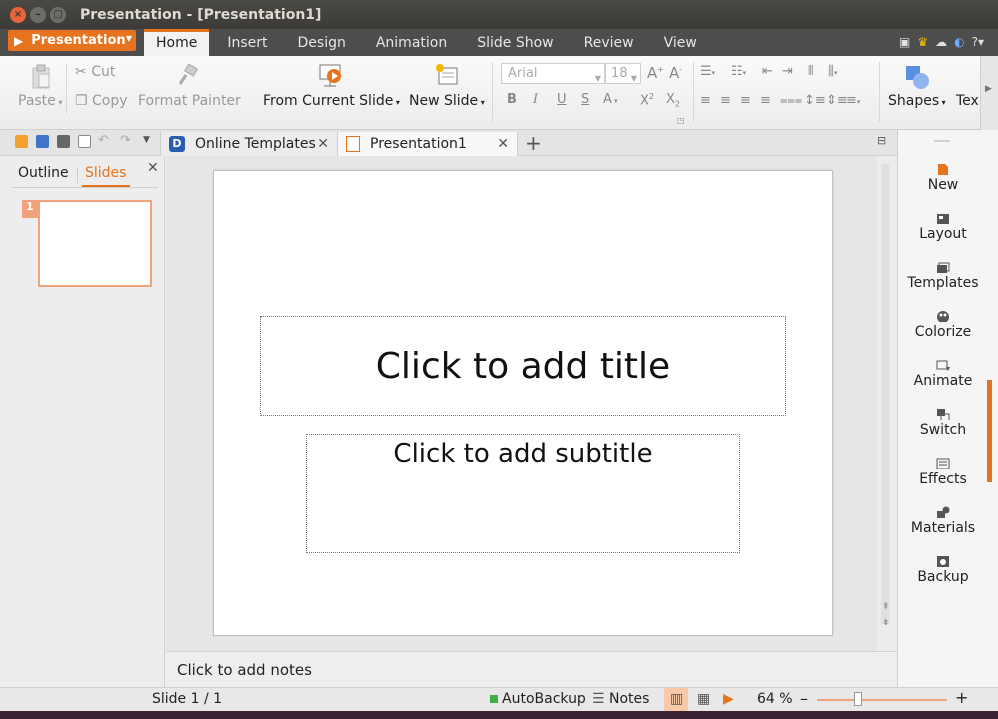 This screenshot has width=998, height=719. I want to click on cut-button: ✂ Cut, so click(95, 72).